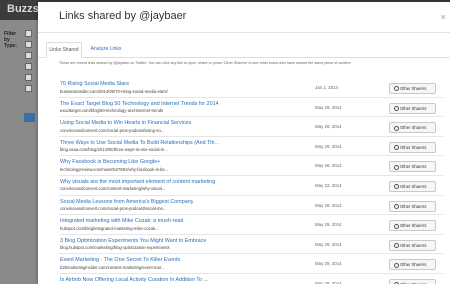  Describe the element at coordinates (244, 17) in the screenshot. I see `modal-header: Links shared by @jaybaer ×` at that location.